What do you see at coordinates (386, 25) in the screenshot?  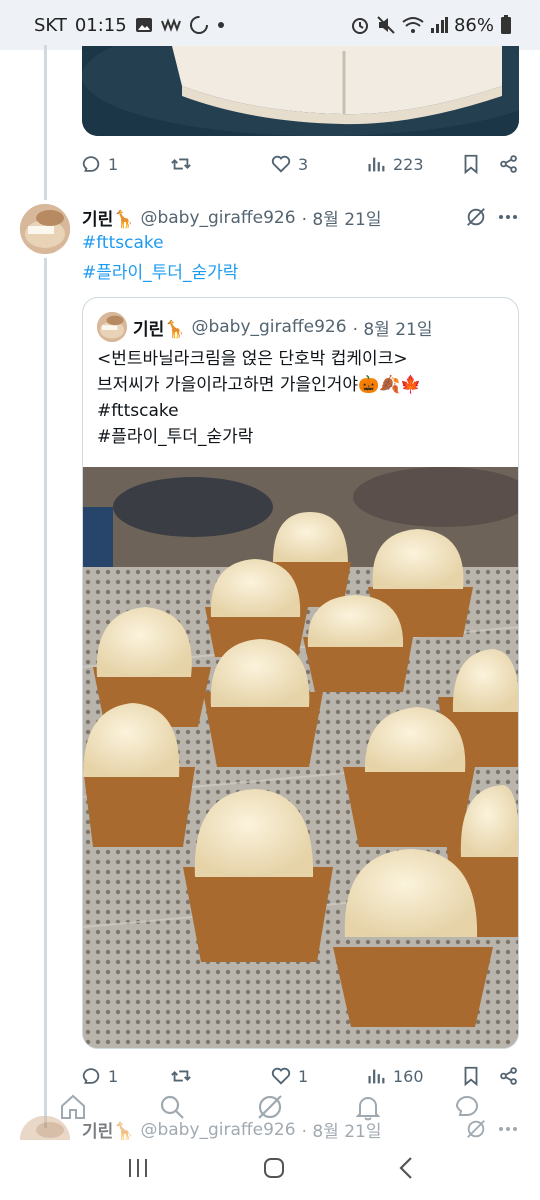 I see `mute-icon` at bounding box center [386, 25].